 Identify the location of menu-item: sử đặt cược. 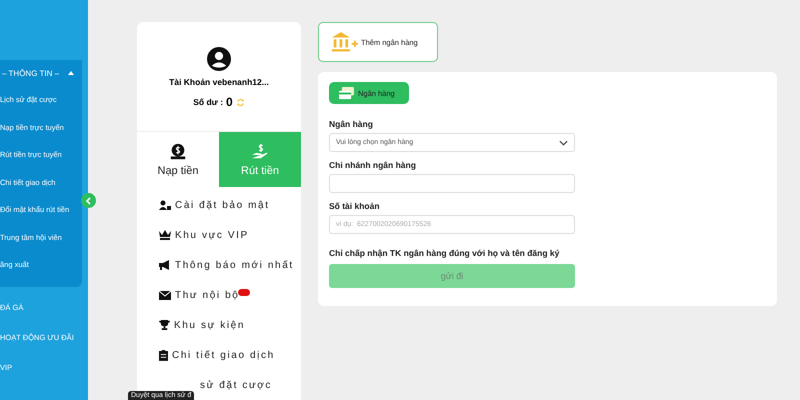
(236, 385).